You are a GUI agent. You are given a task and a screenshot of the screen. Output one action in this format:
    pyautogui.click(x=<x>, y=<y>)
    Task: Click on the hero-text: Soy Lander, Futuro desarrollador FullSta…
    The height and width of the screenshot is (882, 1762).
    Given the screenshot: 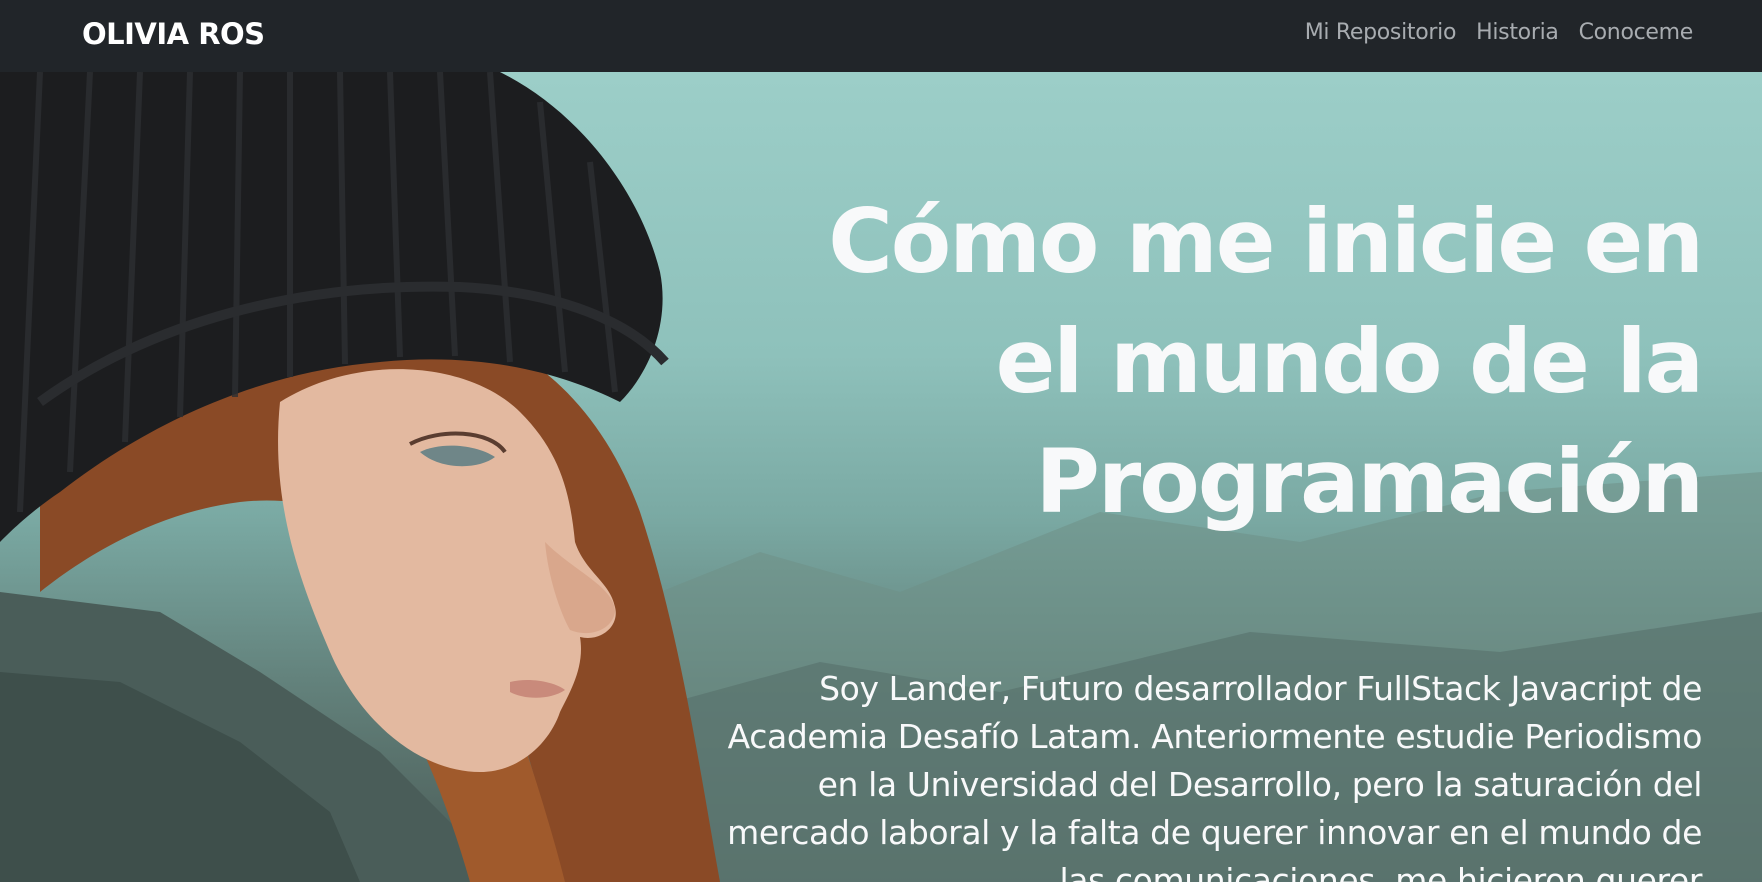 What is the action you would take?
    pyautogui.click(x=1214, y=775)
    